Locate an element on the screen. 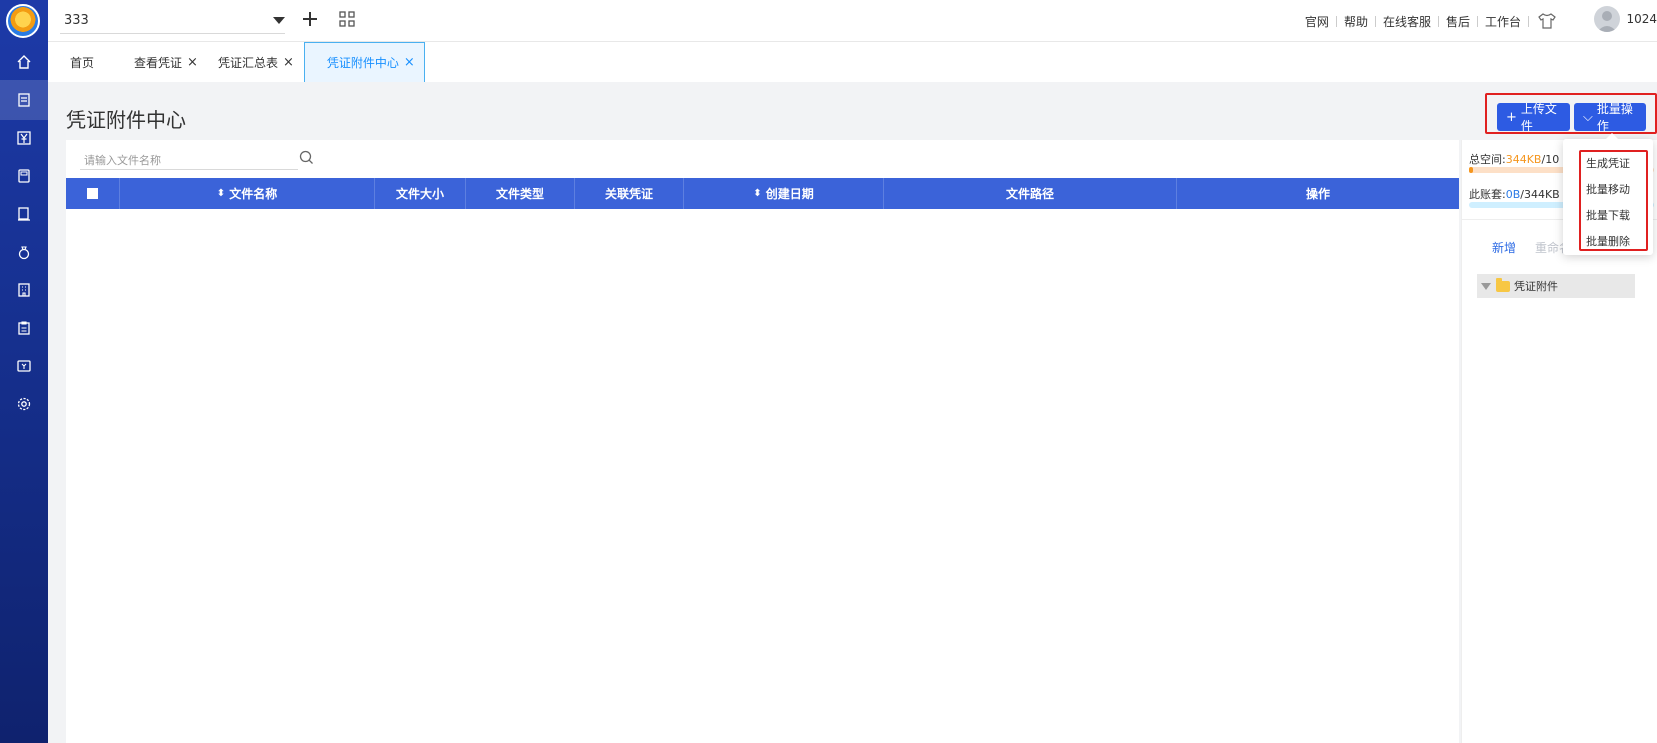 The image size is (1657, 743). divider is located at coordinates (1528, 21).